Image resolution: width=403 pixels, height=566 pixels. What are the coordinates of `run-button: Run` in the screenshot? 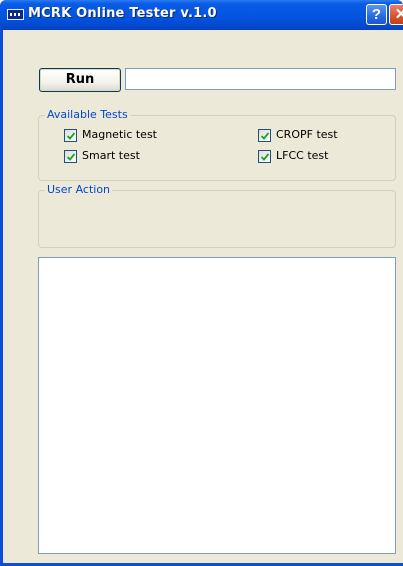 It's located at (80, 80).